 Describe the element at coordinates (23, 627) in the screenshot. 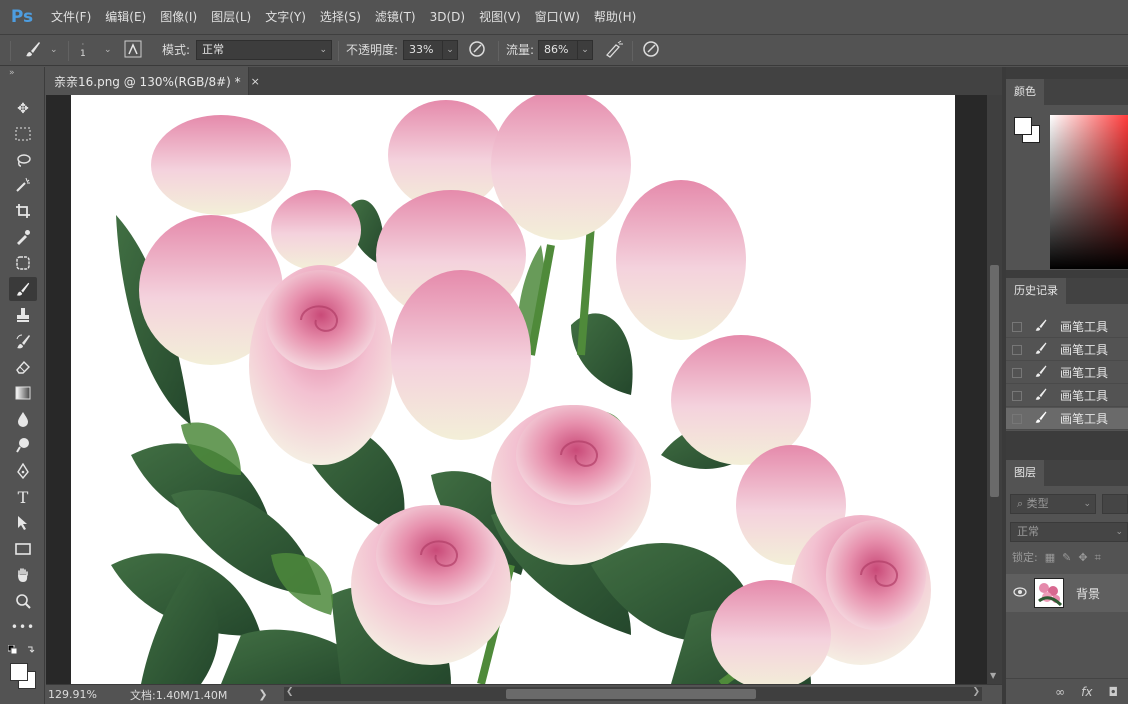

I see `more-tools-icon: •••` at that location.